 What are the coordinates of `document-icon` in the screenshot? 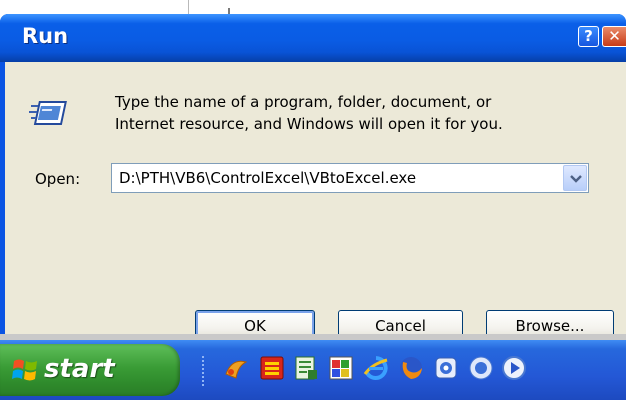 It's located at (306, 368).